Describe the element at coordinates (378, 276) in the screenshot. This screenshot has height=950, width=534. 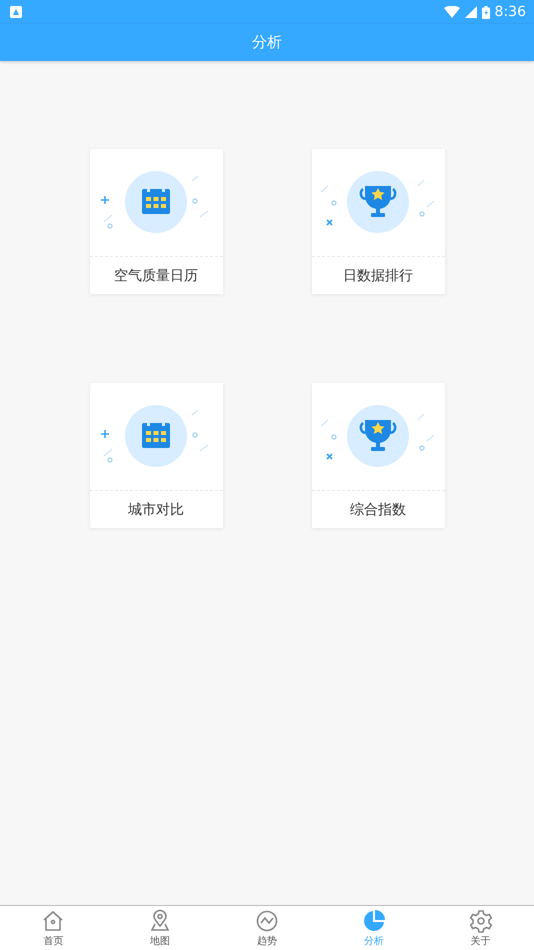
I see `card-label: 日数据排行` at that location.